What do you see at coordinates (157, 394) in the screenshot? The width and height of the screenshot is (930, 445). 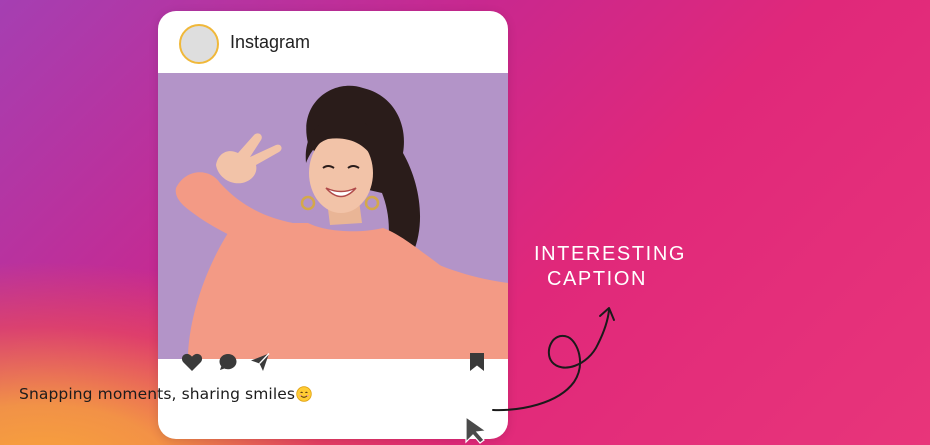 I see `caption-text: Snapping moments, sharing smiles` at bounding box center [157, 394].